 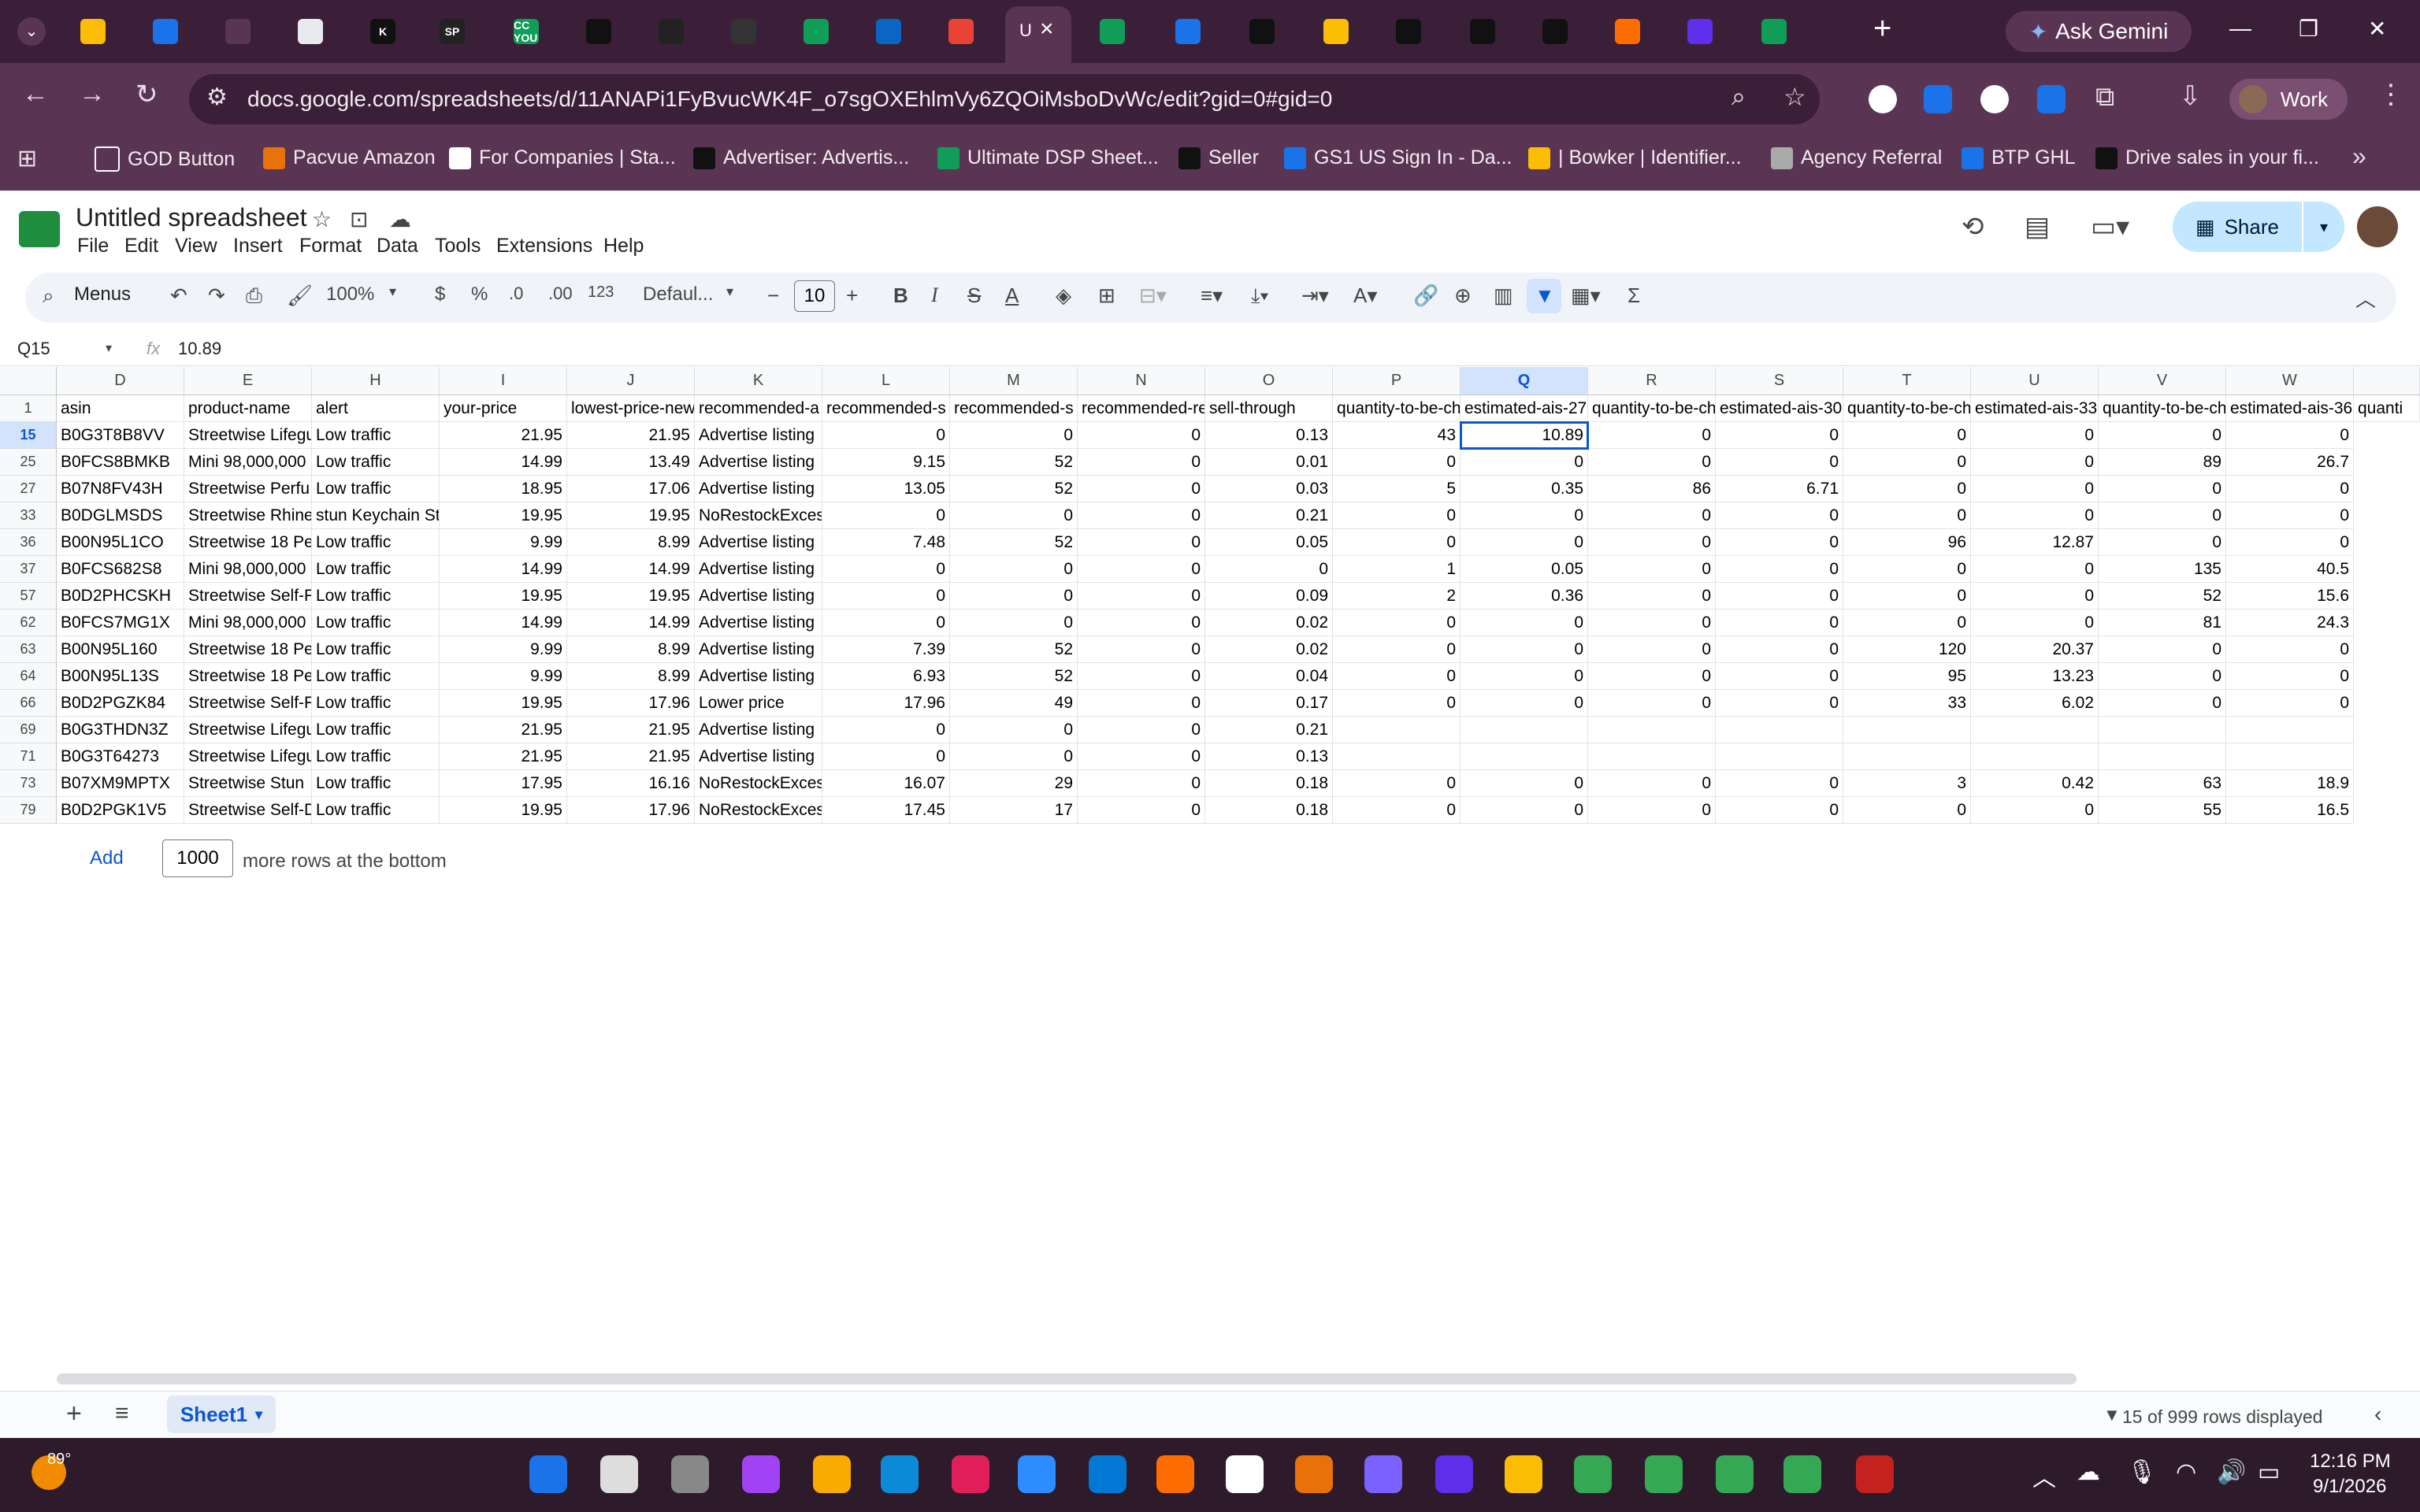 What do you see at coordinates (2190, 96) in the screenshot?
I see `download-icon: ⇩` at bounding box center [2190, 96].